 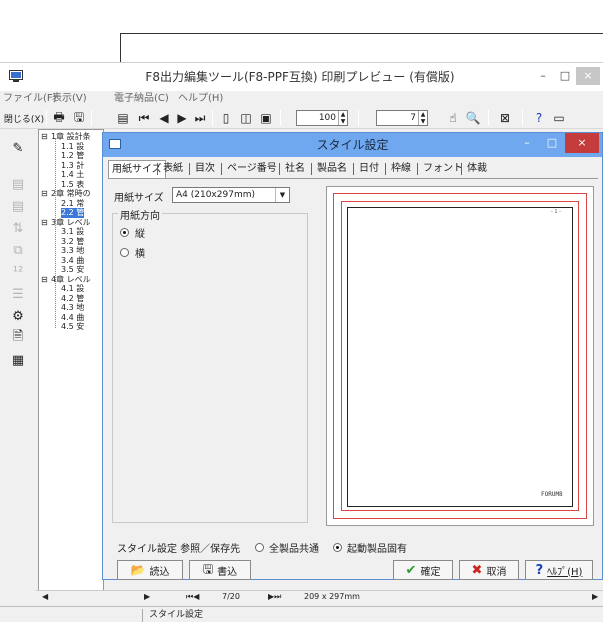 What do you see at coordinates (72, 270) in the screenshot?
I see `tree-item: 3.5 安` at bounding box center [72, 270].